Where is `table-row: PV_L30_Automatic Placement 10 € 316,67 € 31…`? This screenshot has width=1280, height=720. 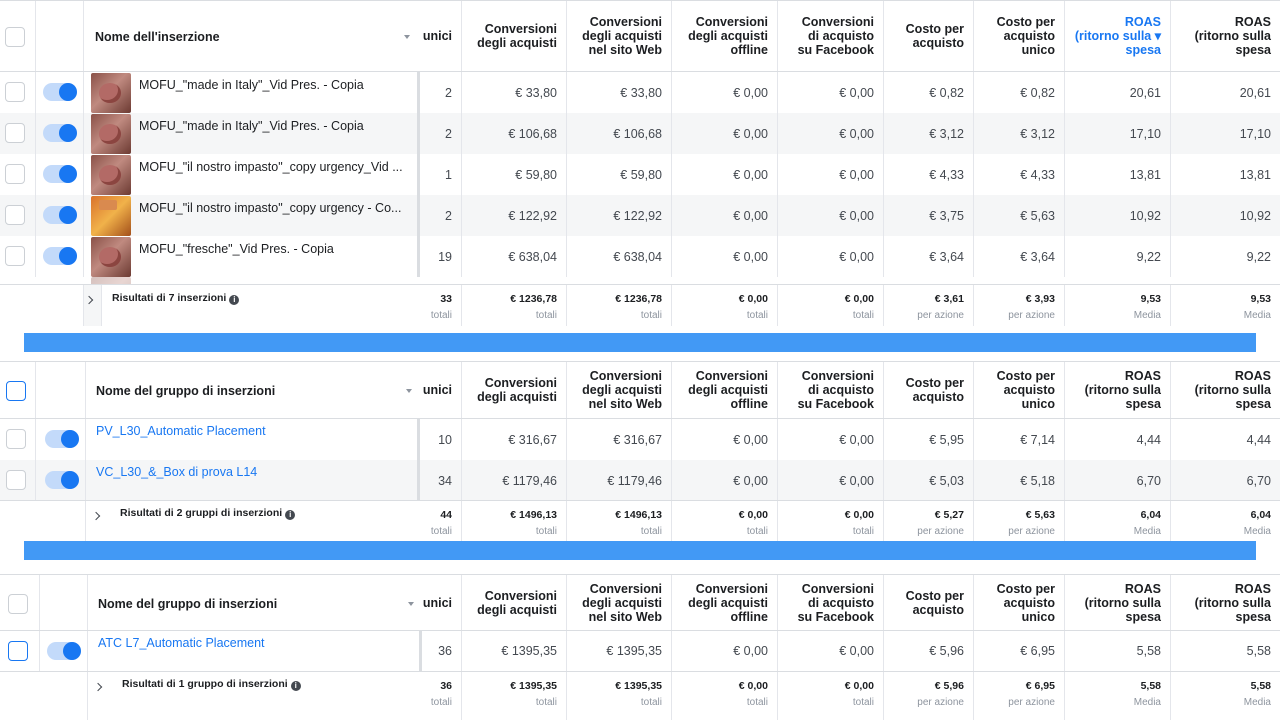
table-row: PV_L30_Automatic Placement 10 € 316,67 € 31… is located at coordinates (640, 439).